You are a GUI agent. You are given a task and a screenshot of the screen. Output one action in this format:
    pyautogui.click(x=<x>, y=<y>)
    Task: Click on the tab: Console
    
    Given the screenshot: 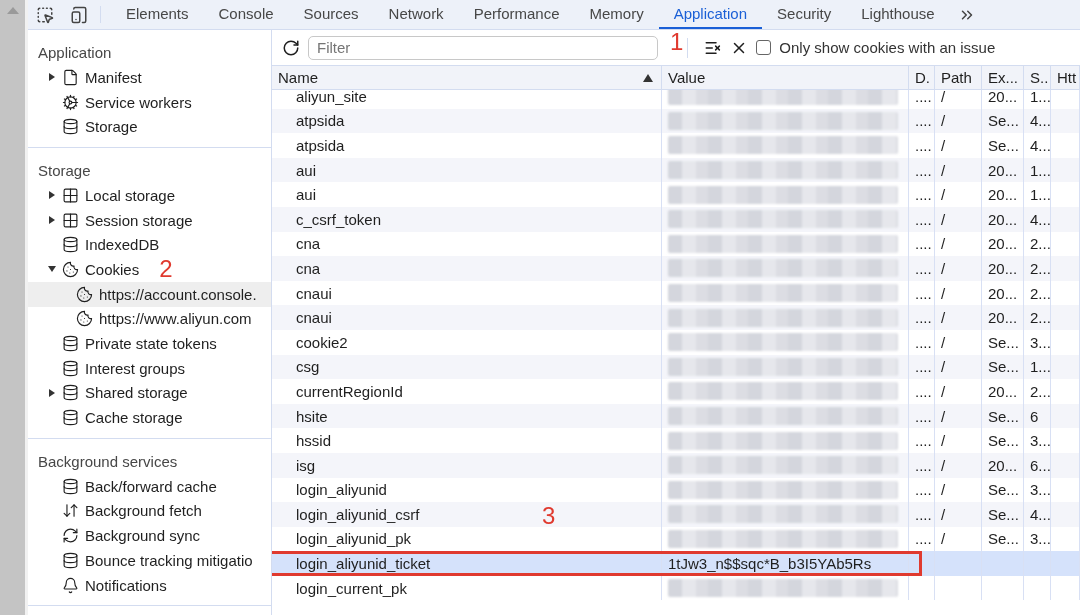 What is the action you would take?
    pyautogui.click(x=246, y=14)
    